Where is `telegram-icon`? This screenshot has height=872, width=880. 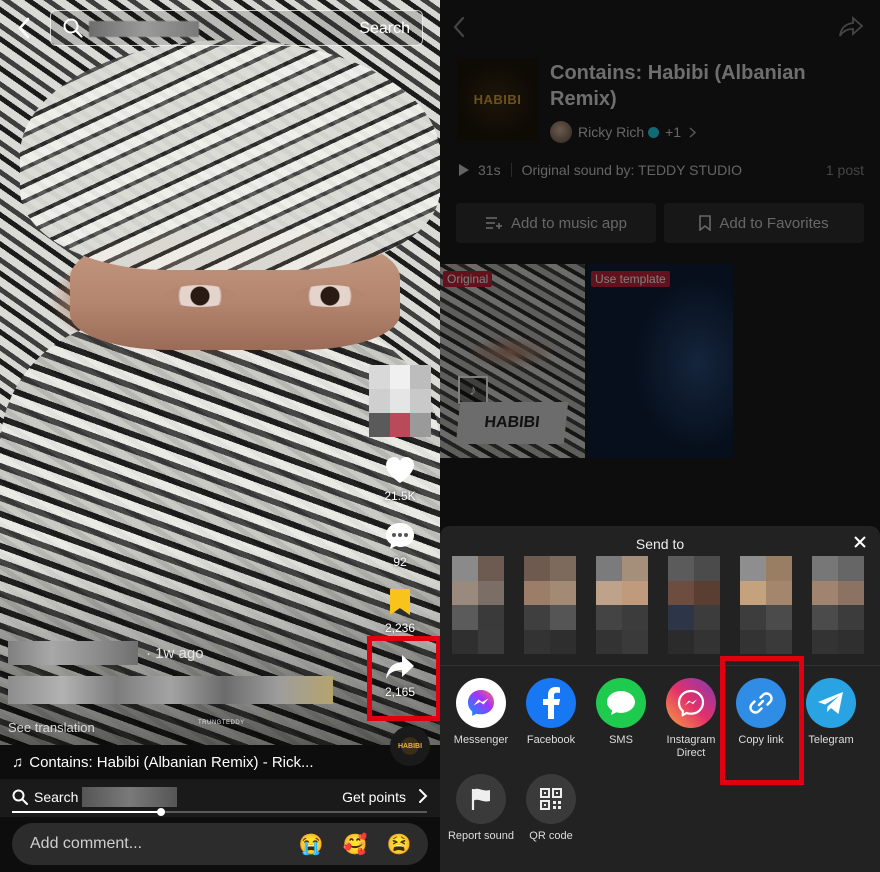 telegram-icon is located at coordinates (830, 703).